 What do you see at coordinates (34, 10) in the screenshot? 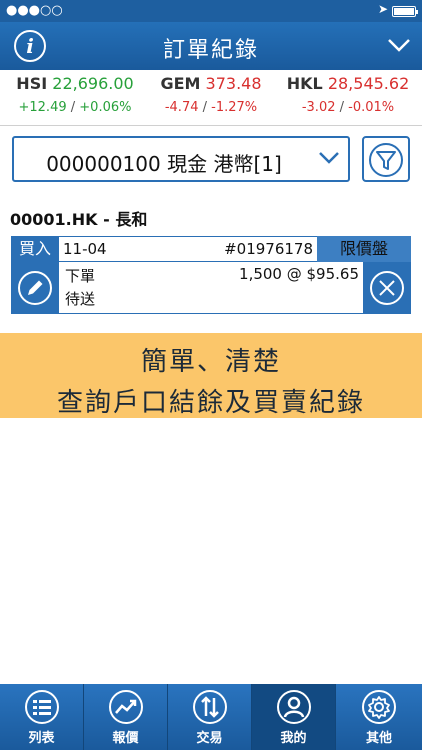
I see `signal-indicator: ●●●○○` at bounding box center [34, 10].